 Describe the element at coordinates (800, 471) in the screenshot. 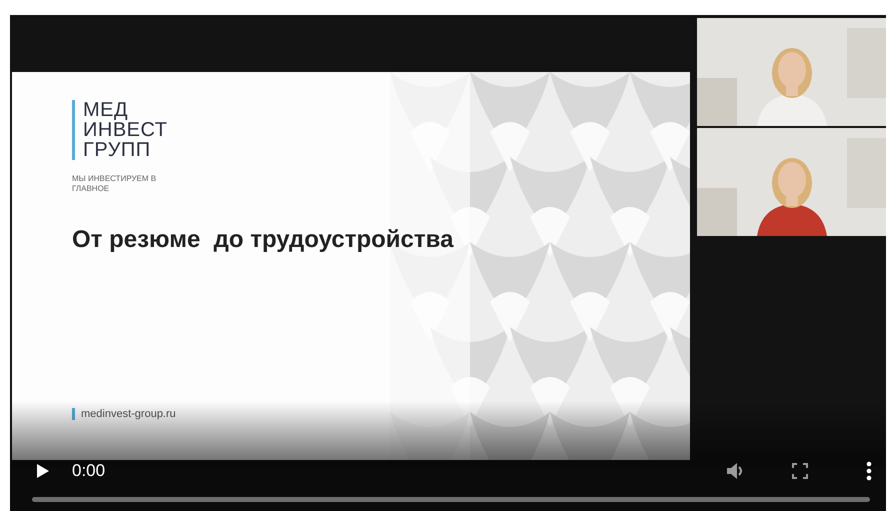

I see `fullscreen-button` at that location.